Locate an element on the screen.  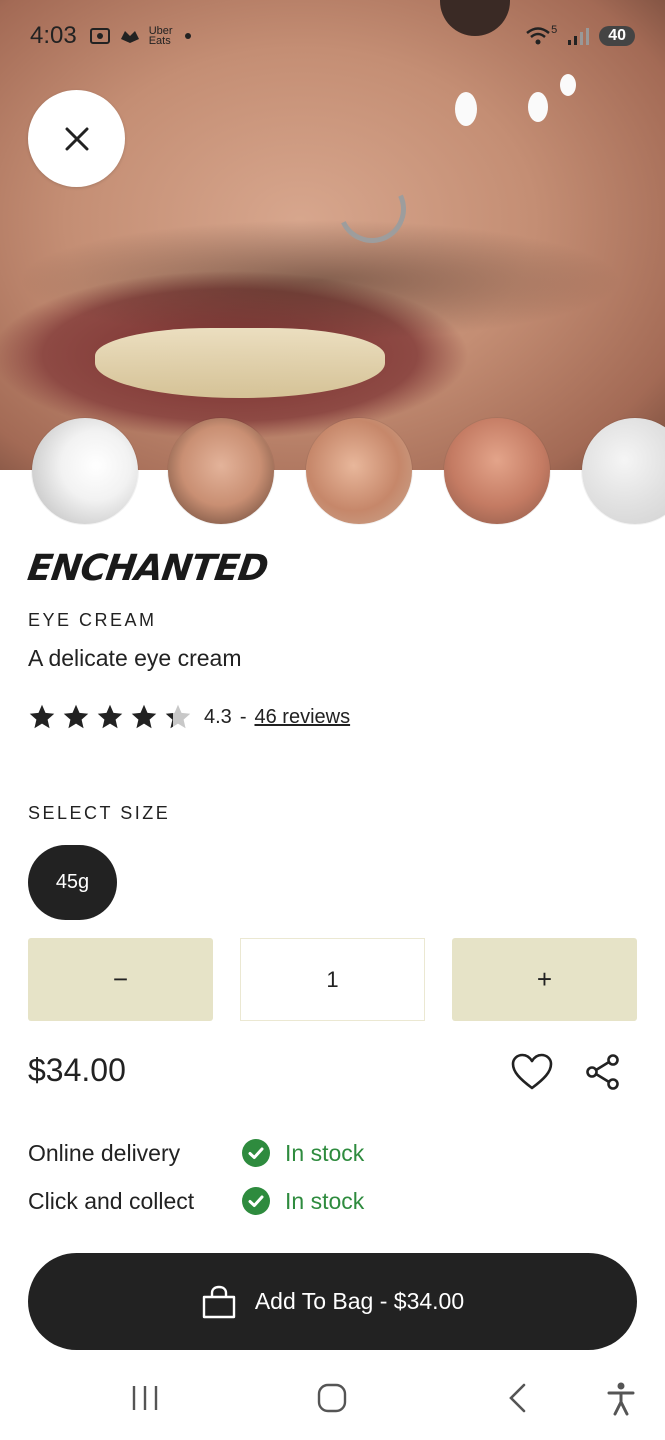
add-to-bag-label: Add To Bag - $34.00 is located at coordinates (359, 1301).